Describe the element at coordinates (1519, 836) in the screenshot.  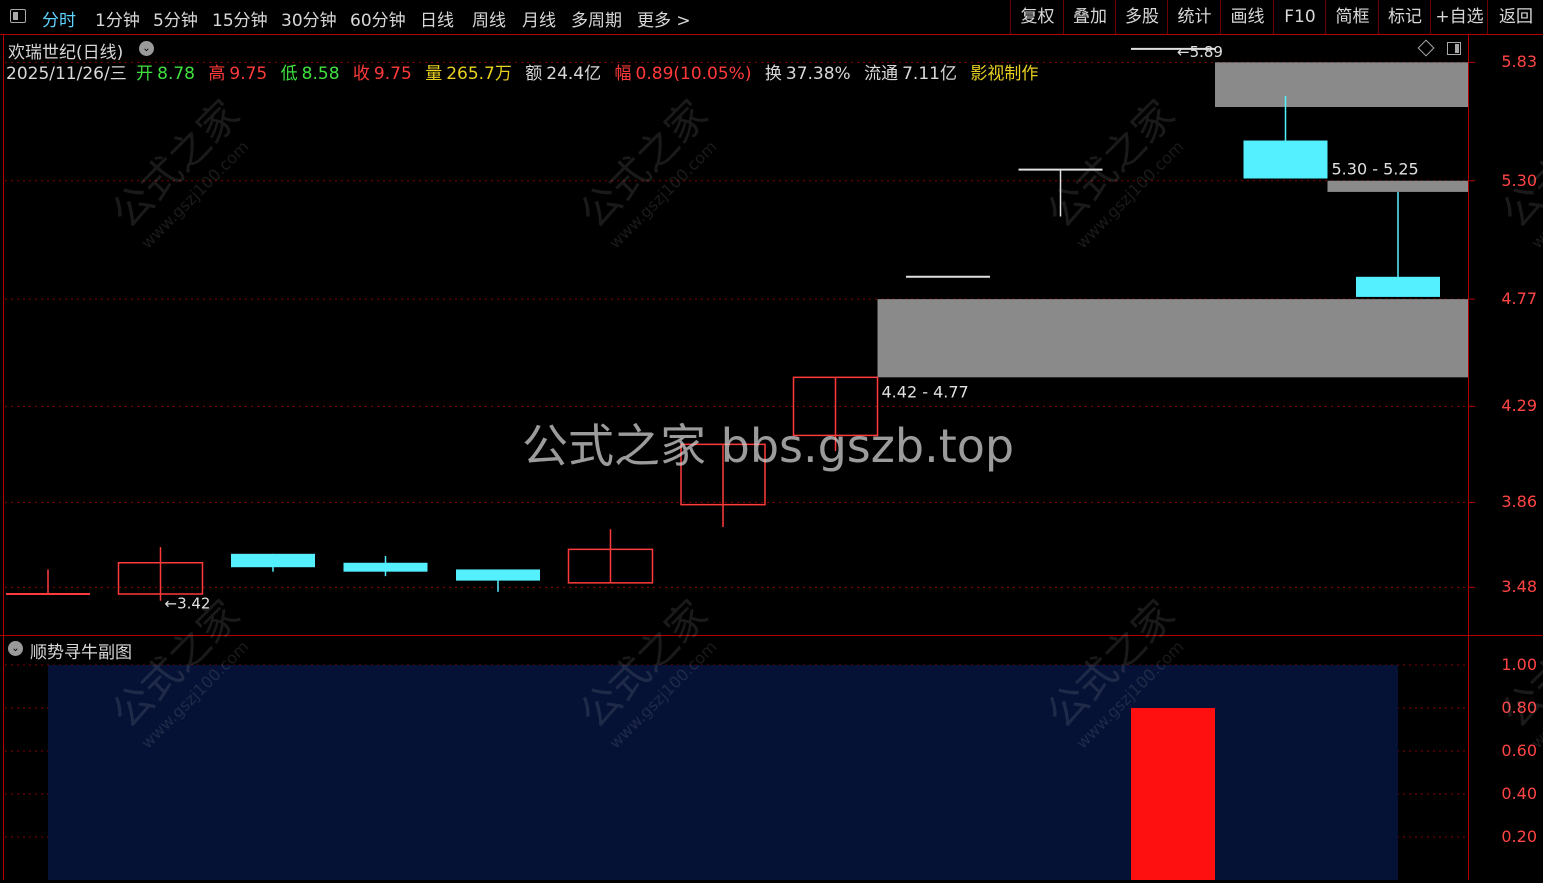
I see `sub-axis-label-4: 0.20` at that location.